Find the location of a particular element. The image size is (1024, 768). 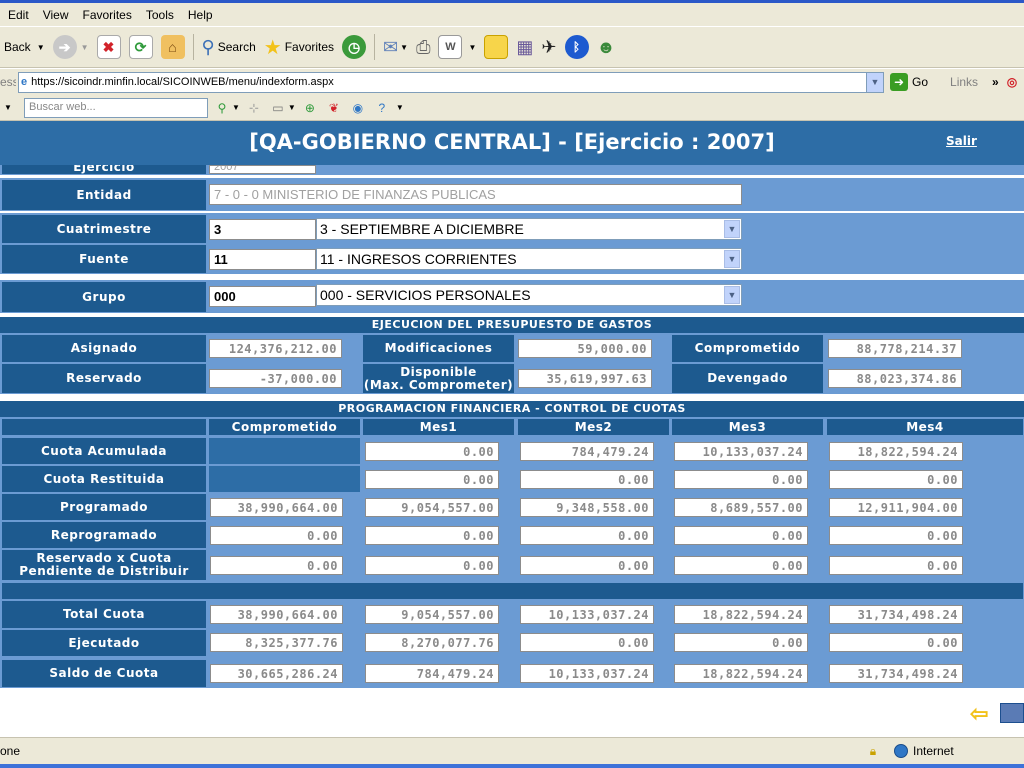

row-label-programado: Programado is located at coordinates (104, 507).